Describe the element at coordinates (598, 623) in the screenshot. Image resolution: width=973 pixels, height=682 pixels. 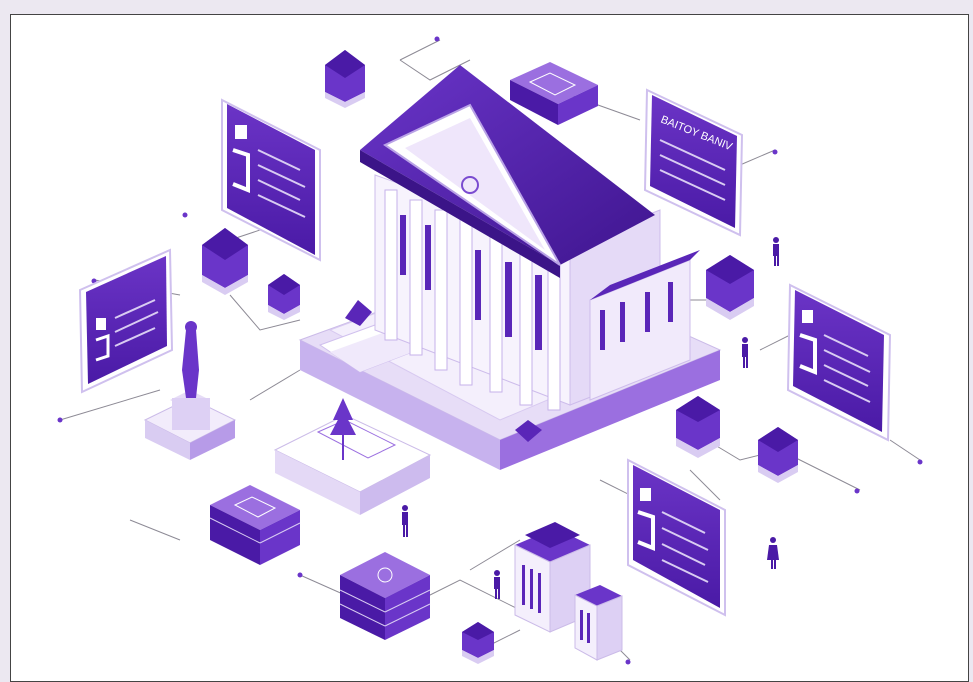
I see `annex-building-small` at that location.